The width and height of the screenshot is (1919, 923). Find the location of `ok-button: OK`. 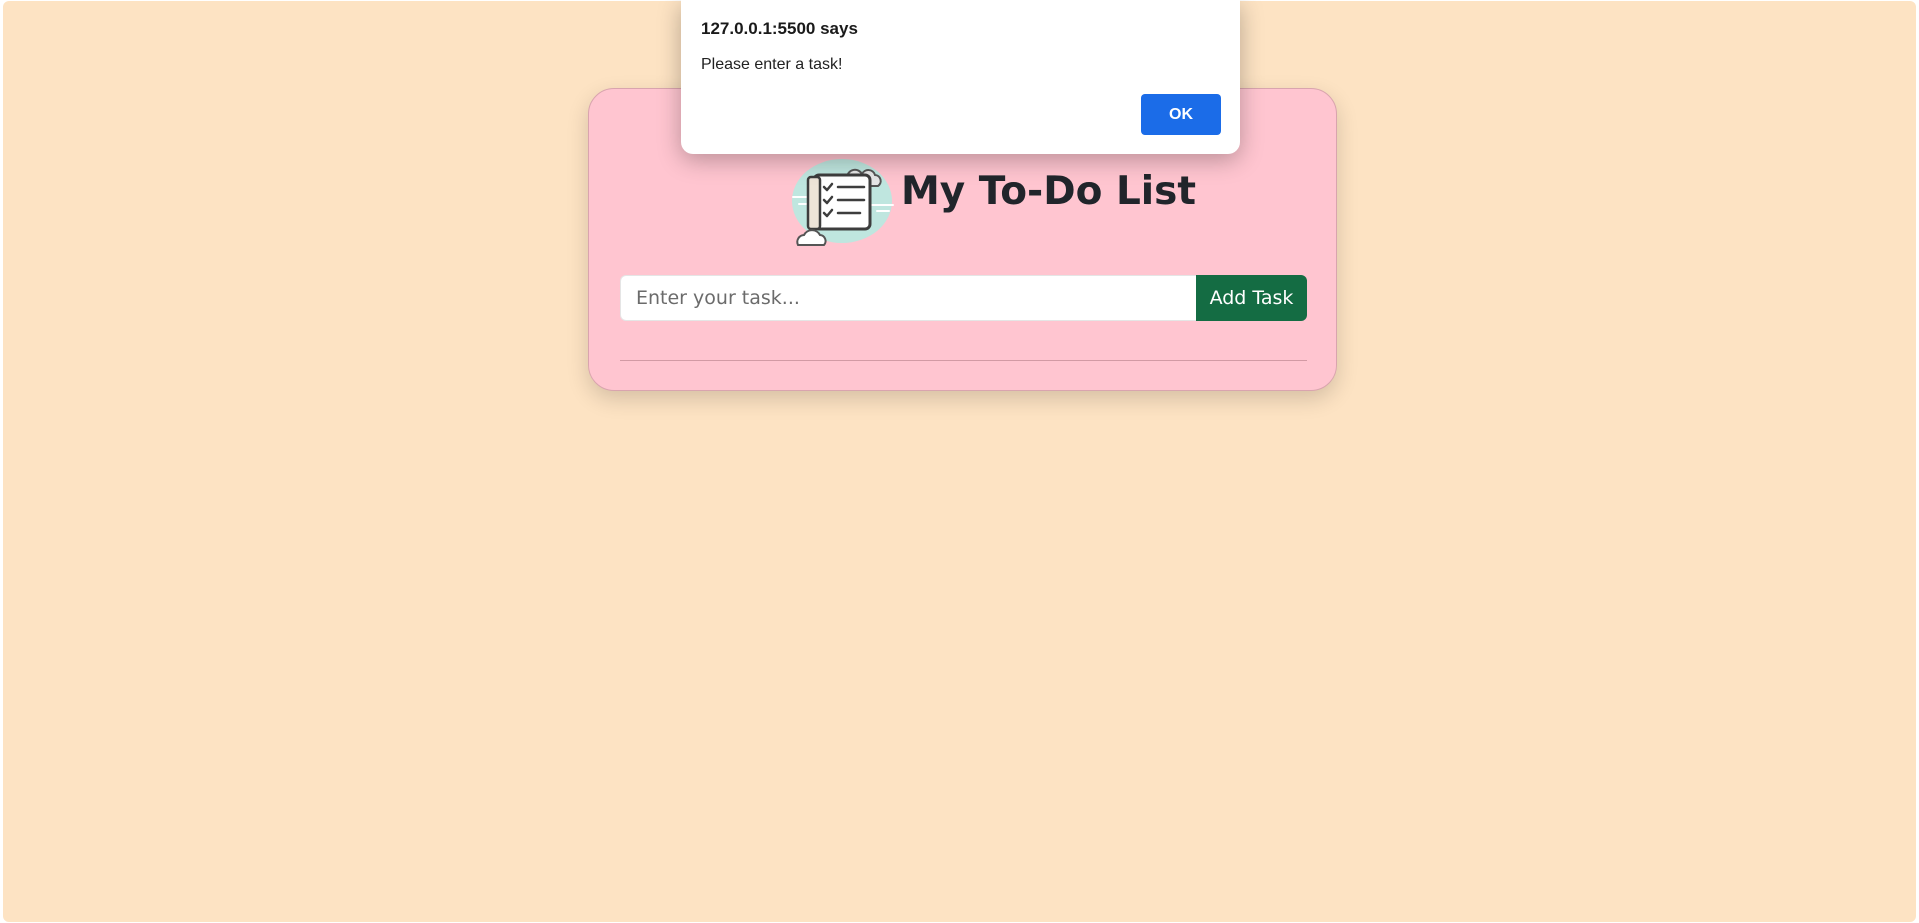

ok-button: OK is located at coordinates (1181, 114).